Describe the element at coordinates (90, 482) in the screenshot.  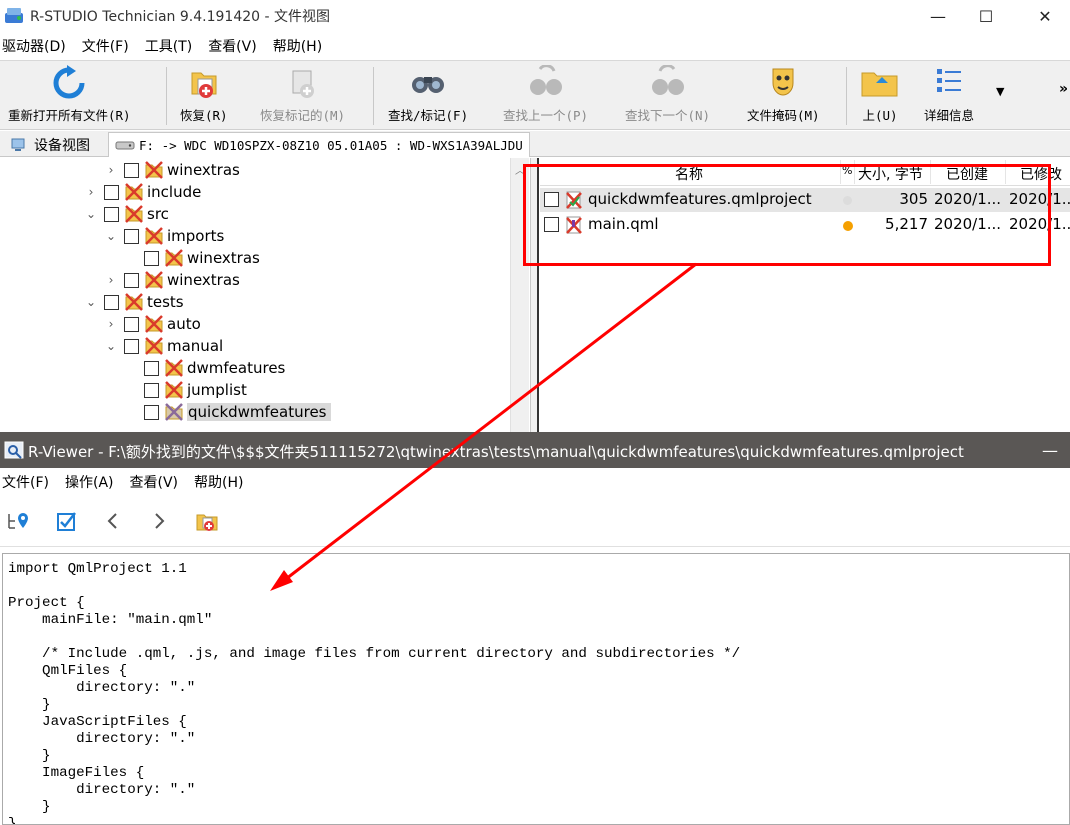
I see `viewer-menu-action: 操作(A)` at that location.